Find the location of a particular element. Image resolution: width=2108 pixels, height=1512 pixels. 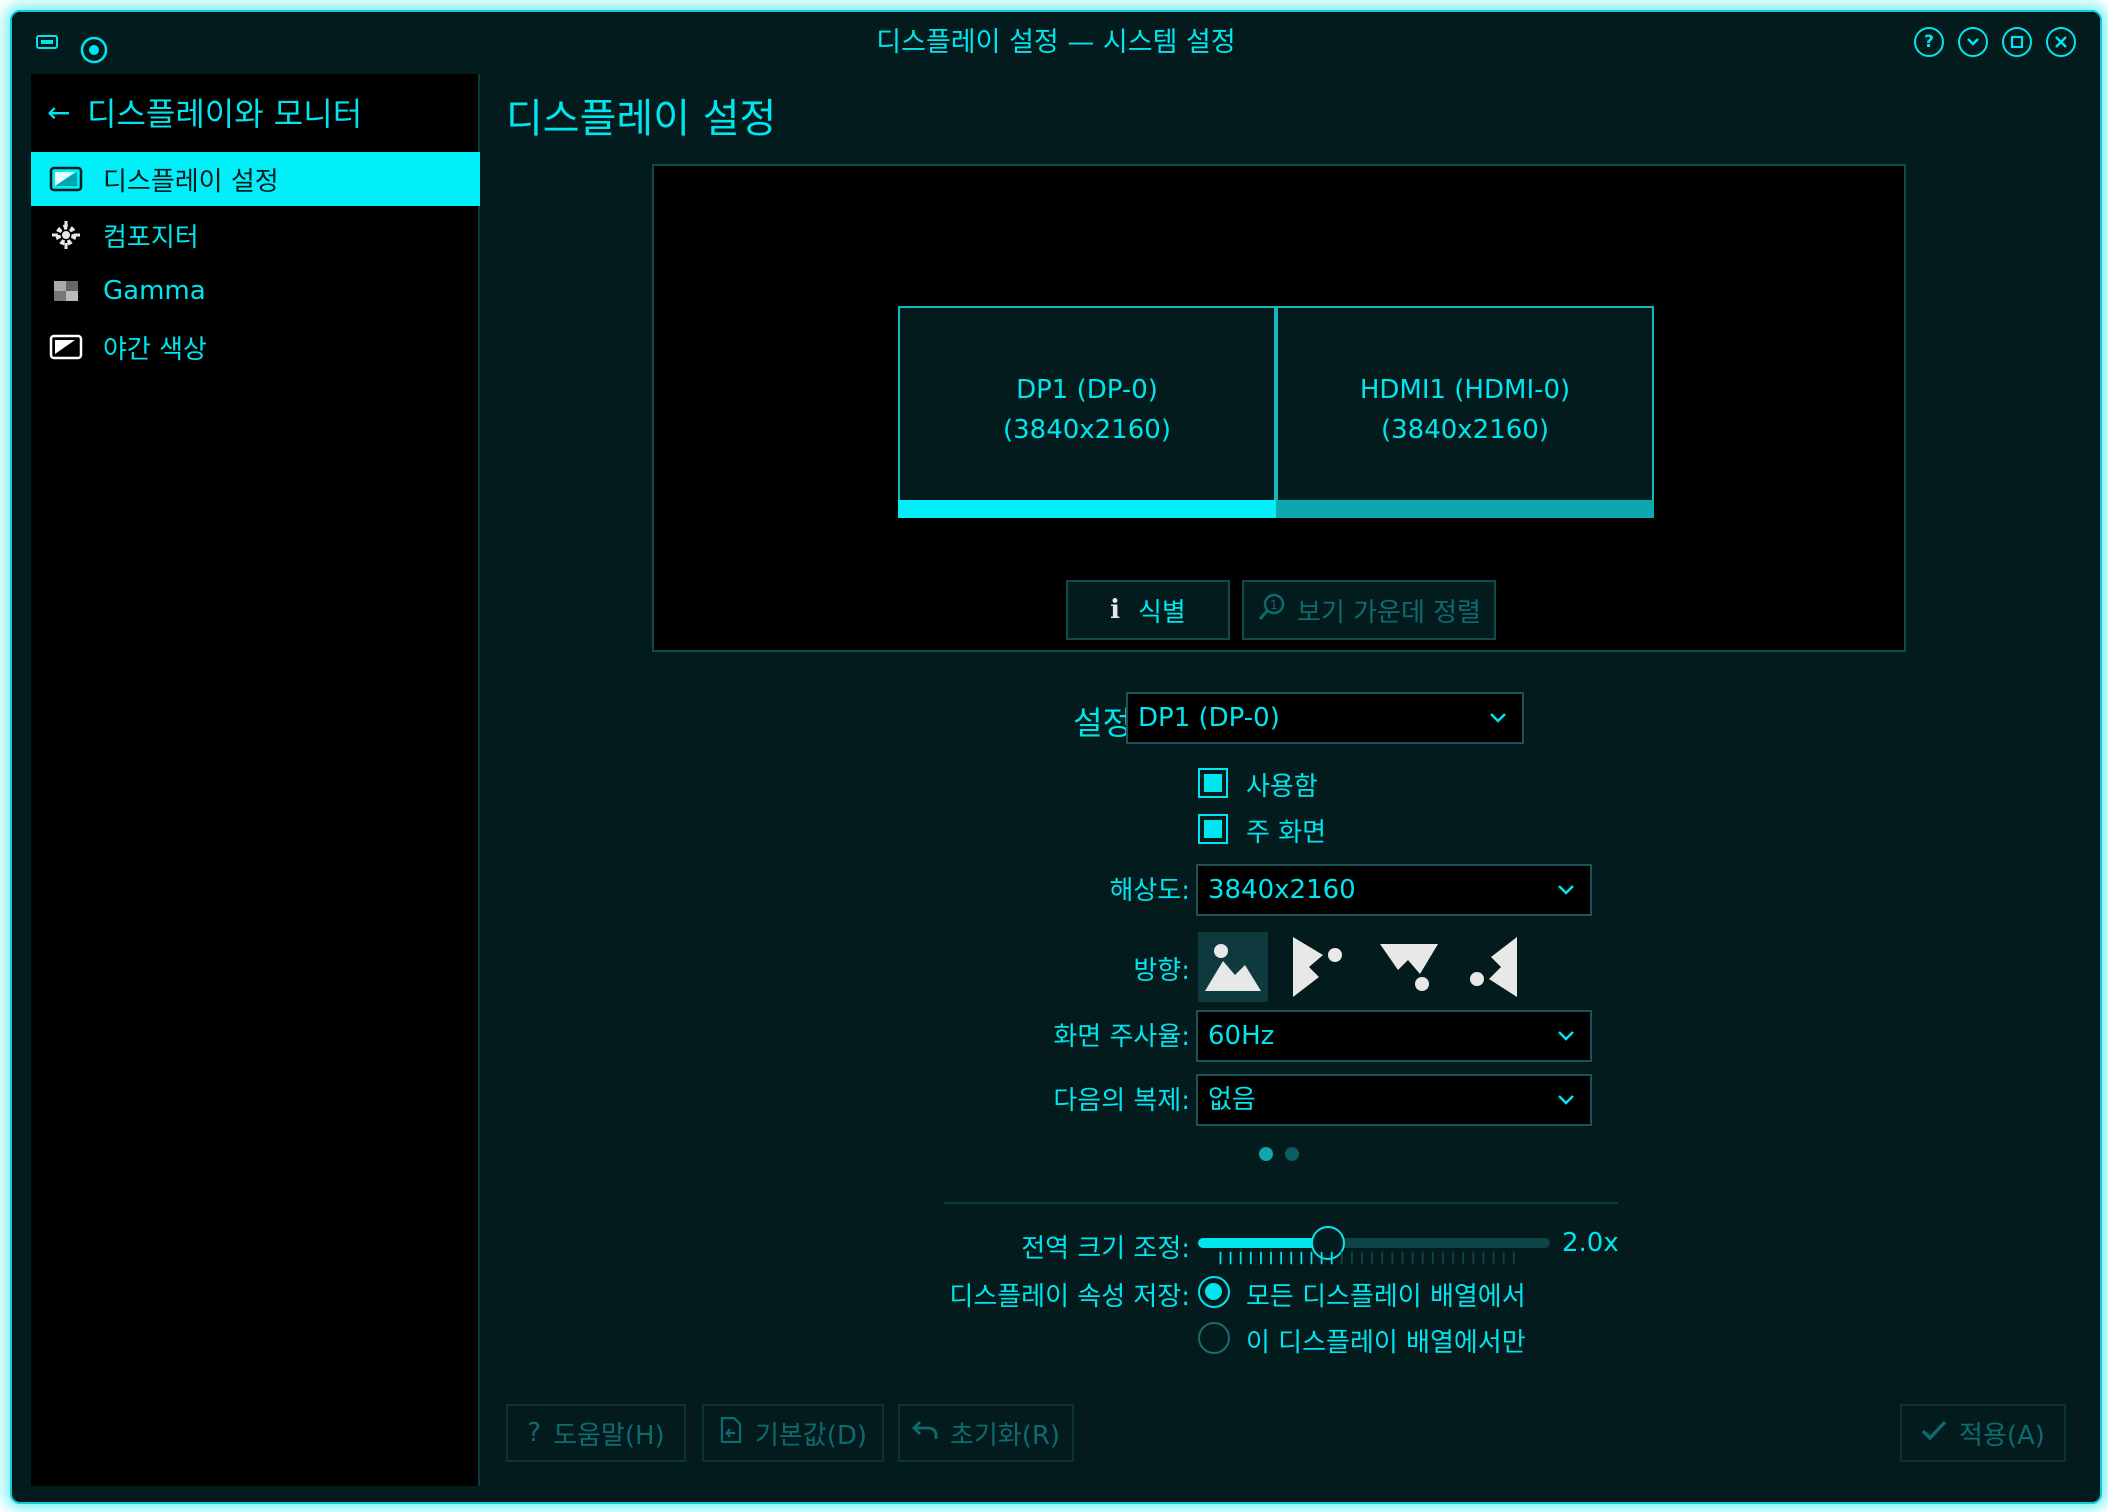

sidebar-item-label: 디스플레이 설정 is located at coordinates (191, 181).